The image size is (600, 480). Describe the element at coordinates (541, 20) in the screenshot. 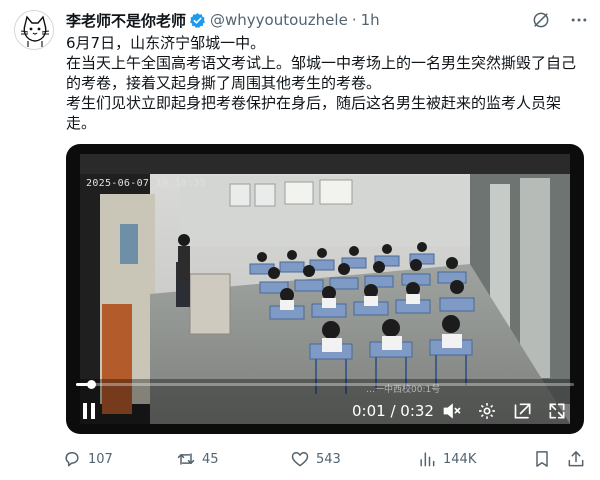

I see `grok-icon` at that location.